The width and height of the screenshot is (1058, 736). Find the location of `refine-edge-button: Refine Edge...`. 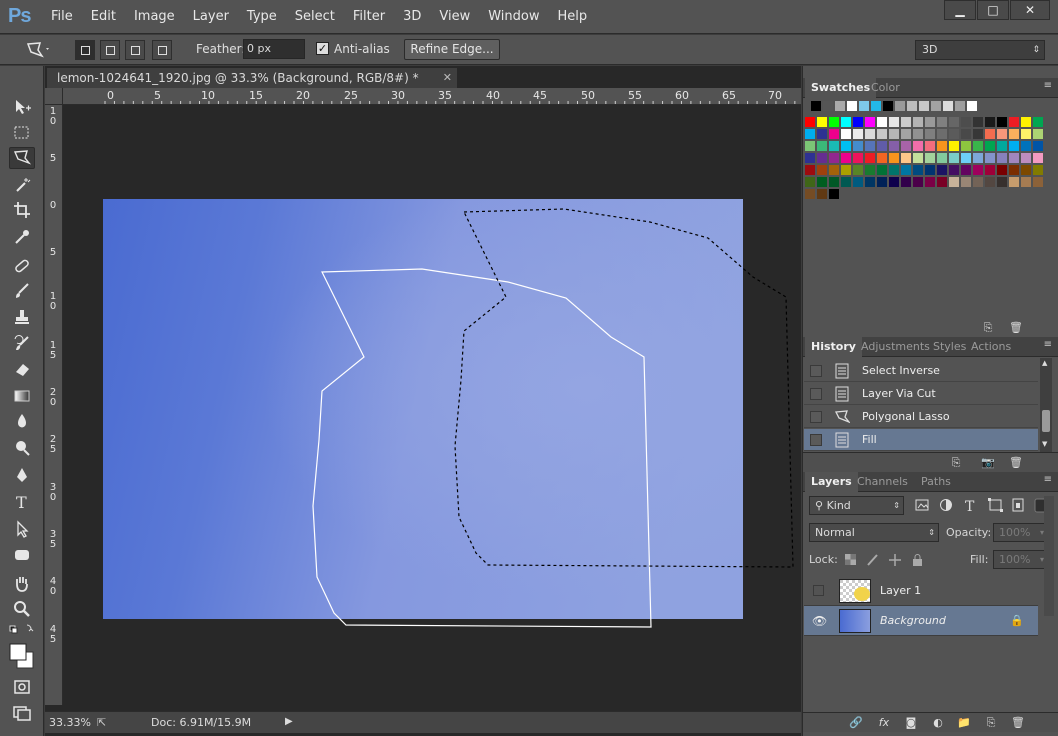

refine-edge-button: Refine Edge... is located at coordinates (452, 49).